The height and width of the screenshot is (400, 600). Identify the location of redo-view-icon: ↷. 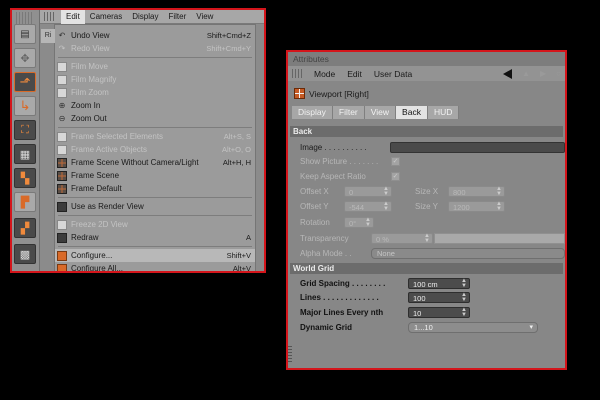
(62, 48).